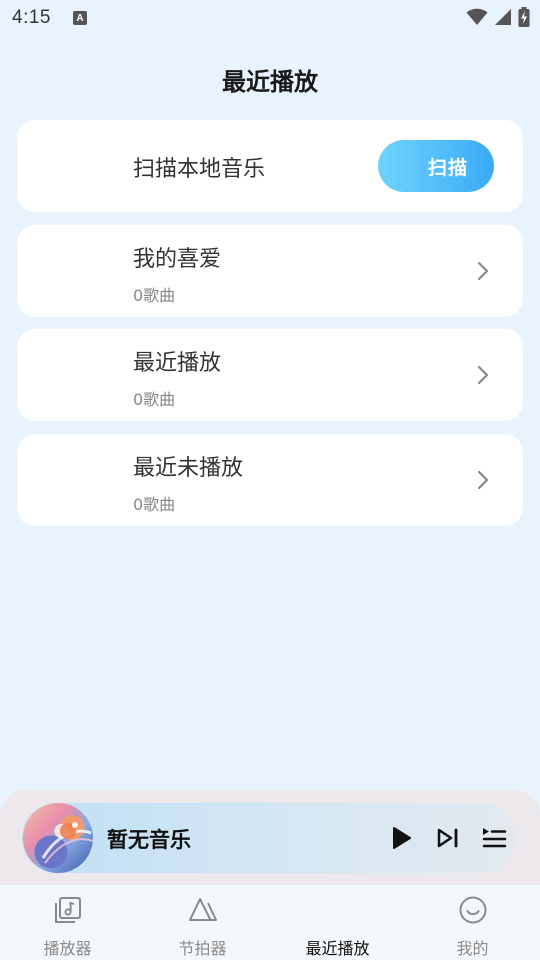 Image resolution: width=540 pixels, height=960 pixels. I want to click on notification-a-icon: A, so click(79, 18).